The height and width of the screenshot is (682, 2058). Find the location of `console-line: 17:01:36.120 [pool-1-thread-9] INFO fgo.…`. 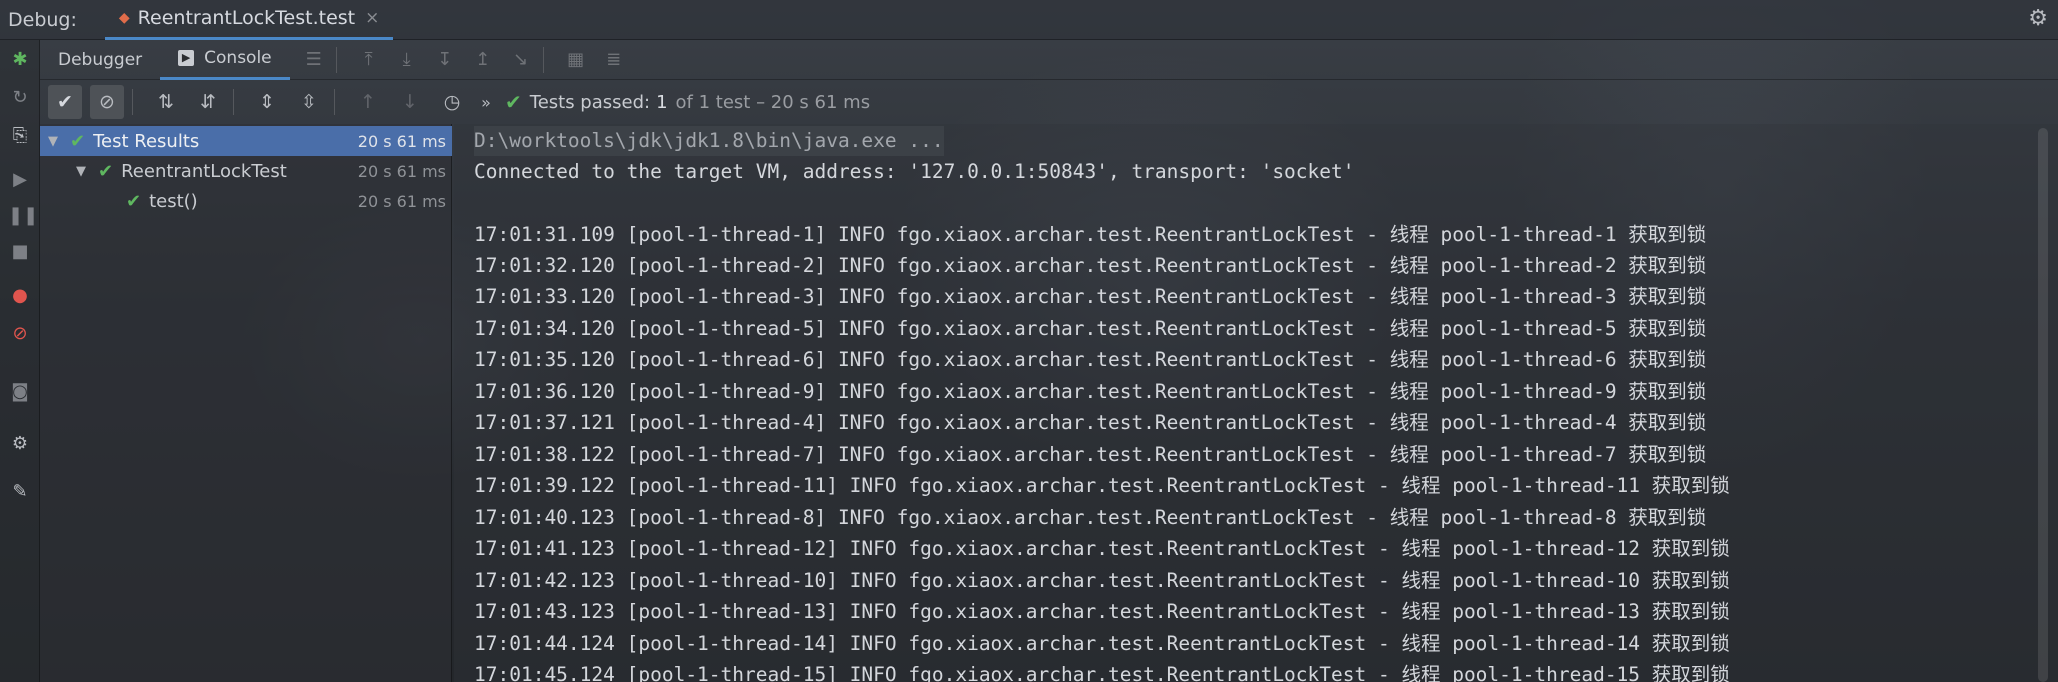

console-line: 17:01:36.120 [pool-1-thread-9] INFO fgo.… is located at coordinates (1090, 391).